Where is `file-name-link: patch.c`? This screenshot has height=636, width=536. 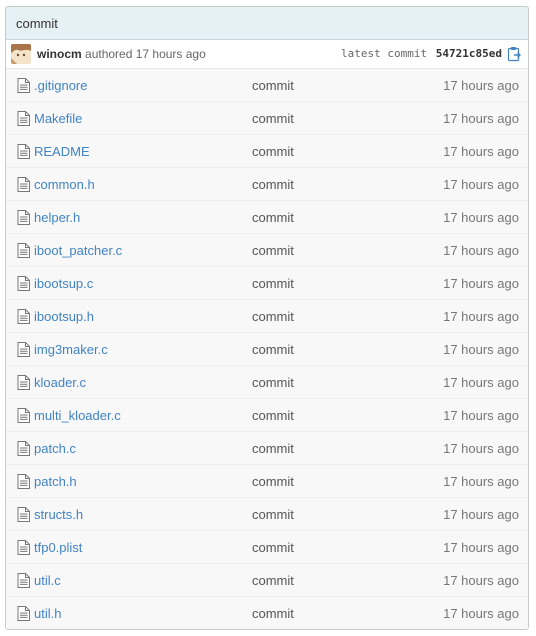
file-name-link: patch.c is located at coordinates (55, 448).